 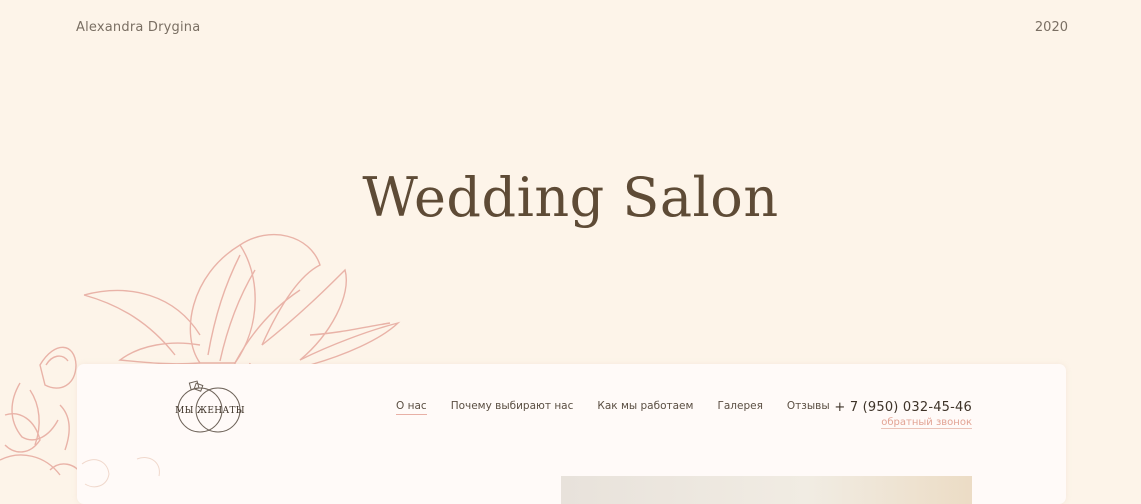 What do you see at coordinates (926, 423) in the screenshot?
I see `callback-link: обратный звонок` at bounding box center [926, 423].